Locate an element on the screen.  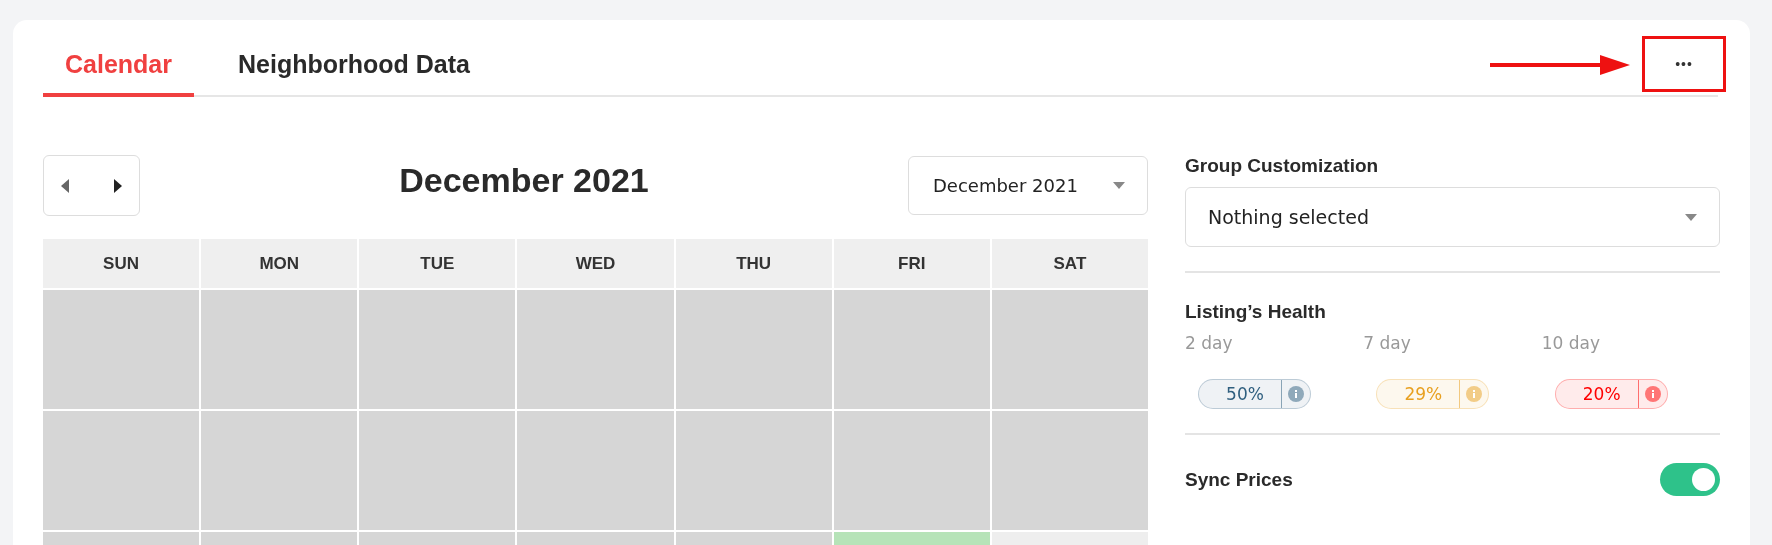
toggle-switch is located at coordinates (1690, 479).